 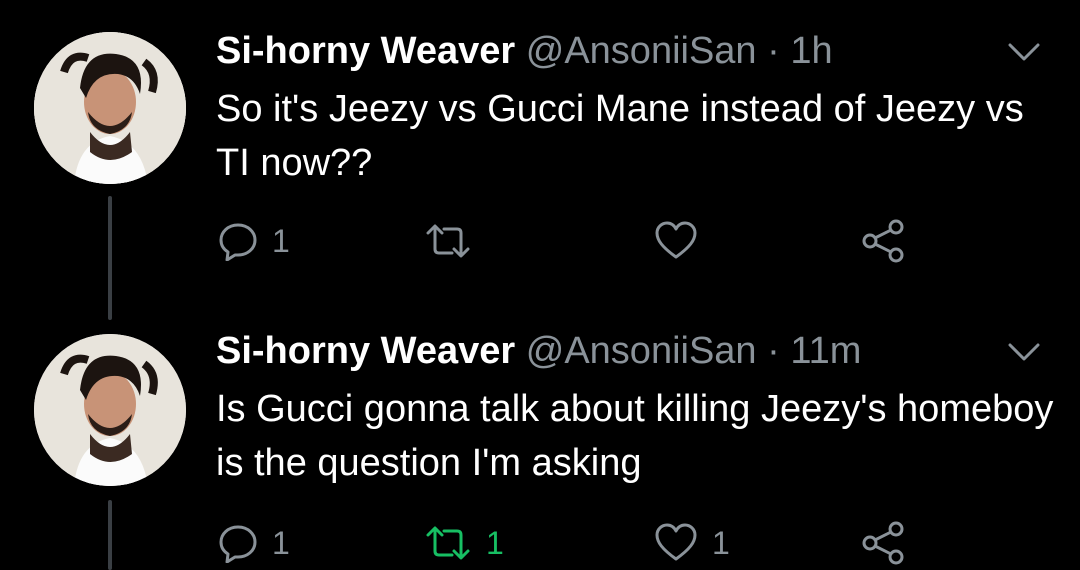 I want to click on like-button: 1, so click(x=692, y=543).